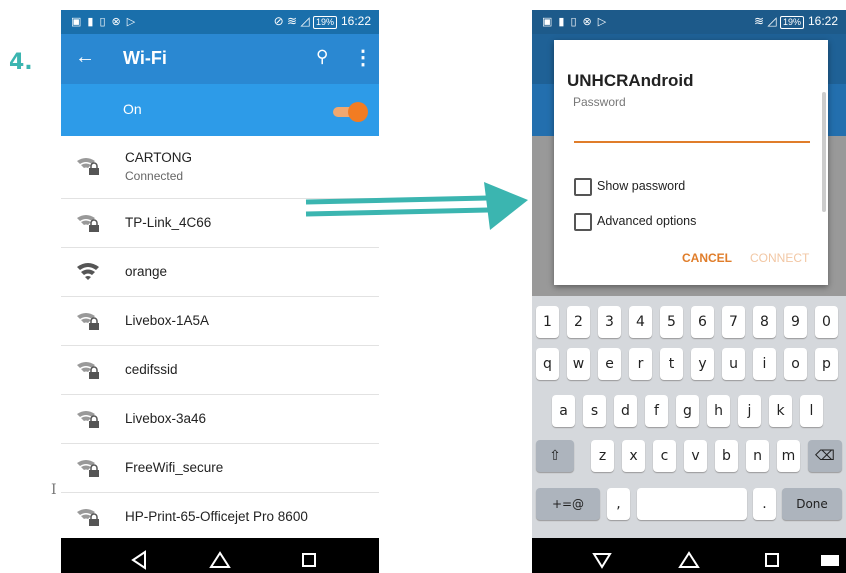  I want to click on key-j: j, so click(749, 411).